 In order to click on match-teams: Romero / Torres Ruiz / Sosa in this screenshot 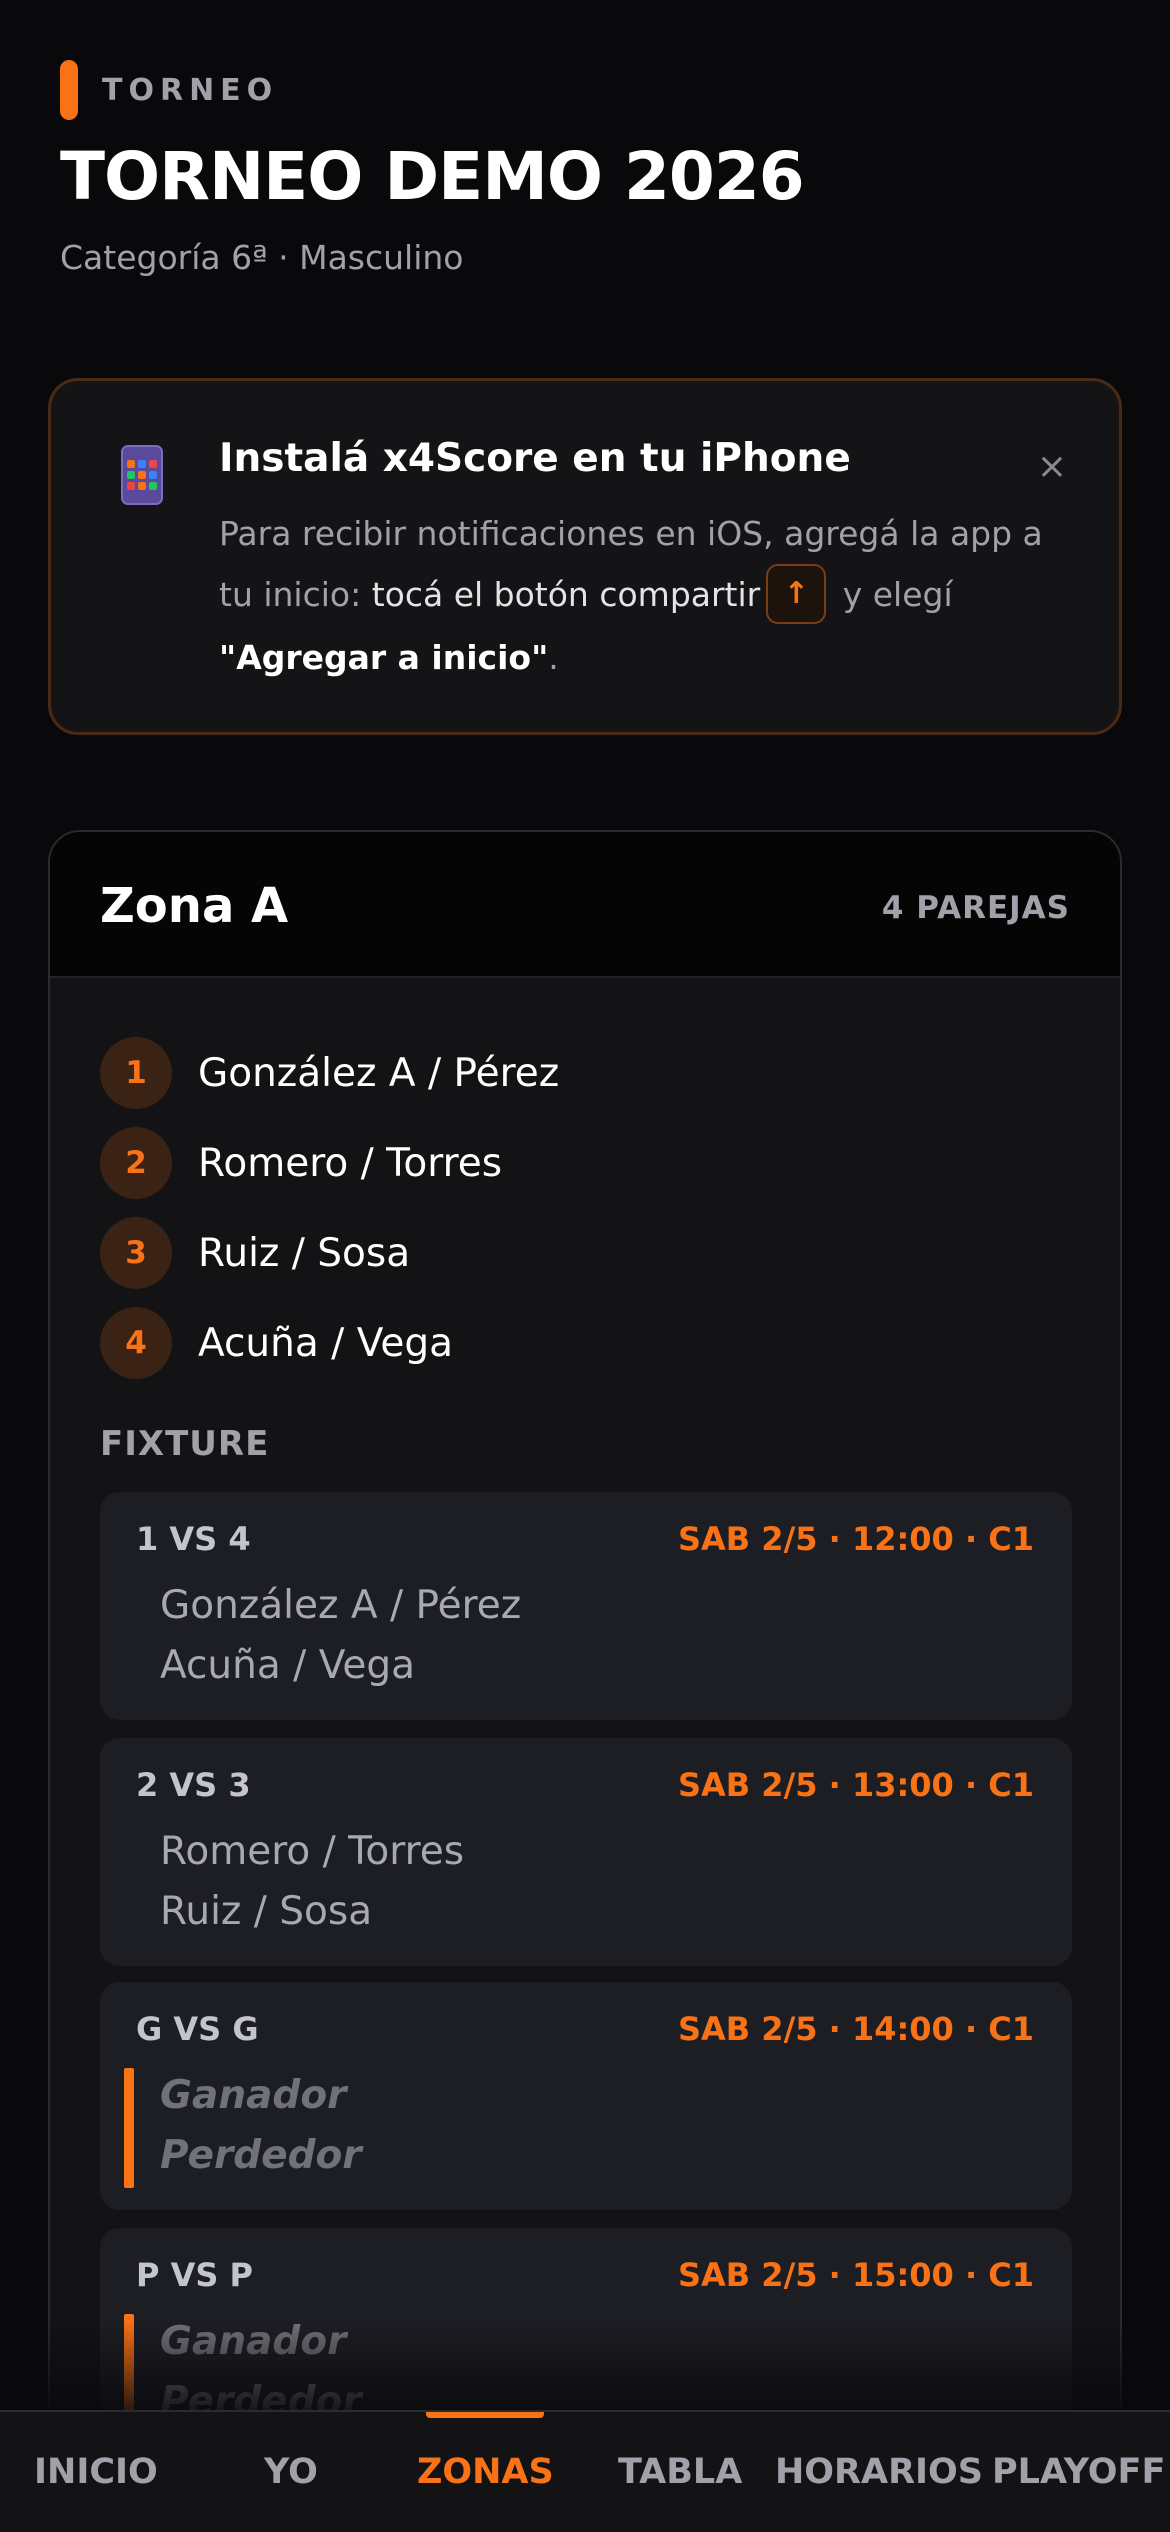, I will do `click(312, 1882)`.